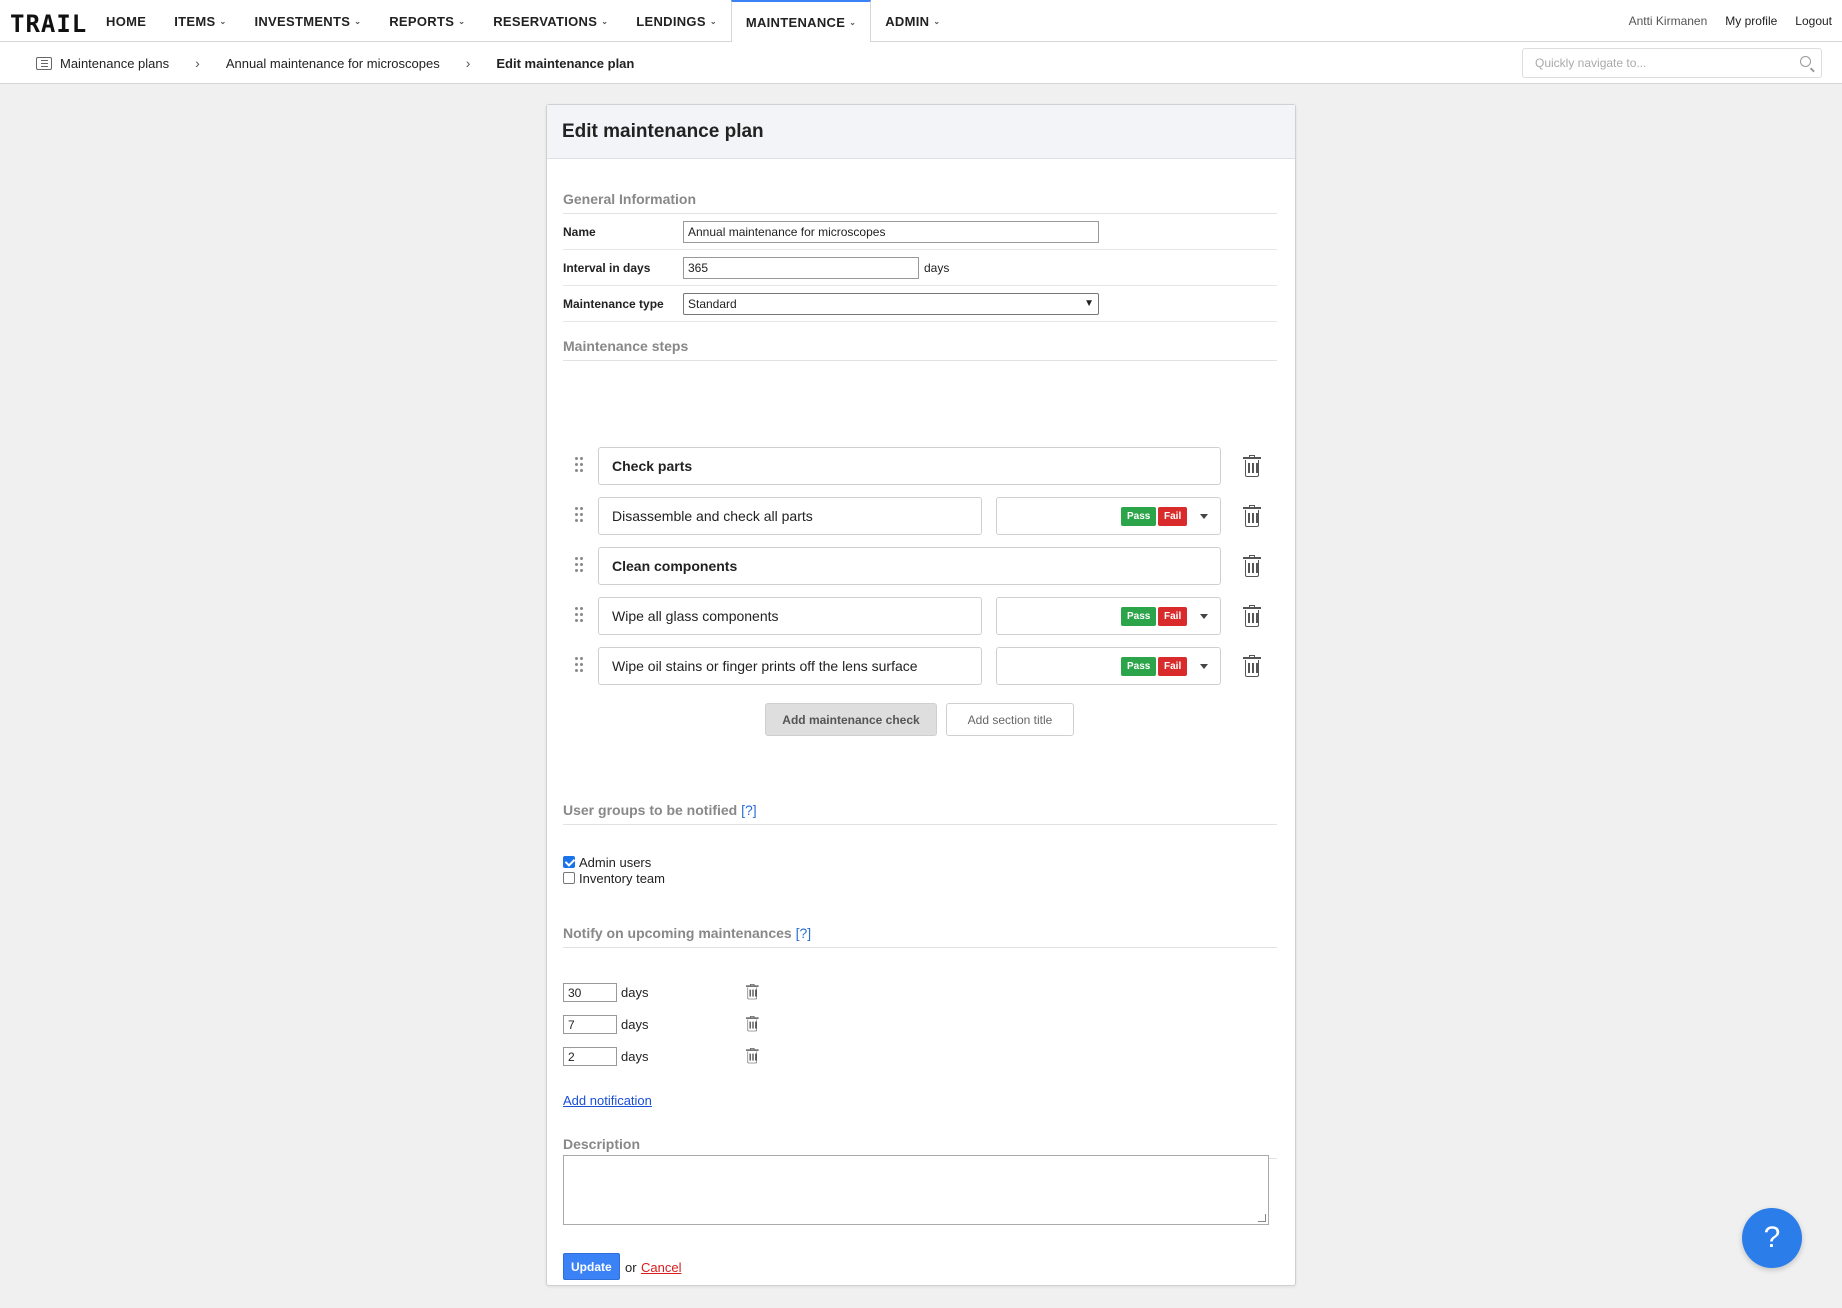 The image size is (1842, 1308). What do you see at coordinates (545, 21) in the screenshot?
I see `nav-reservations-label: RESERVATIONS` at bounding box center [545, 21].